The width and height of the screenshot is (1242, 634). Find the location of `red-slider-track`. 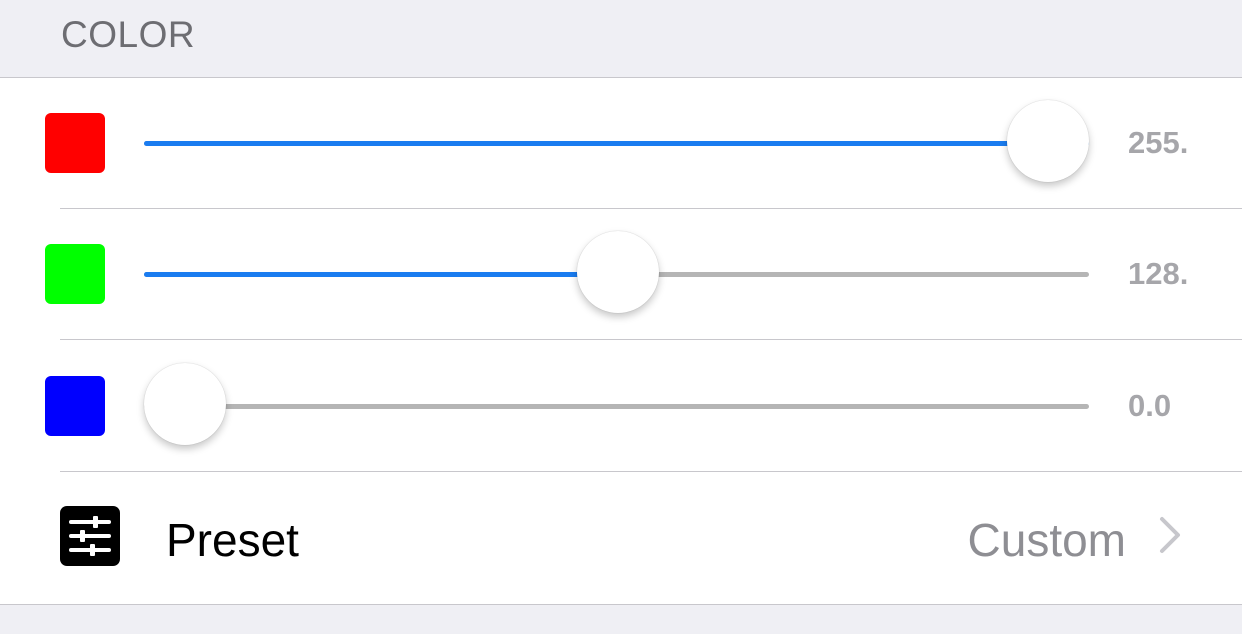

red-slider-track is located at coordinates (616, 143).